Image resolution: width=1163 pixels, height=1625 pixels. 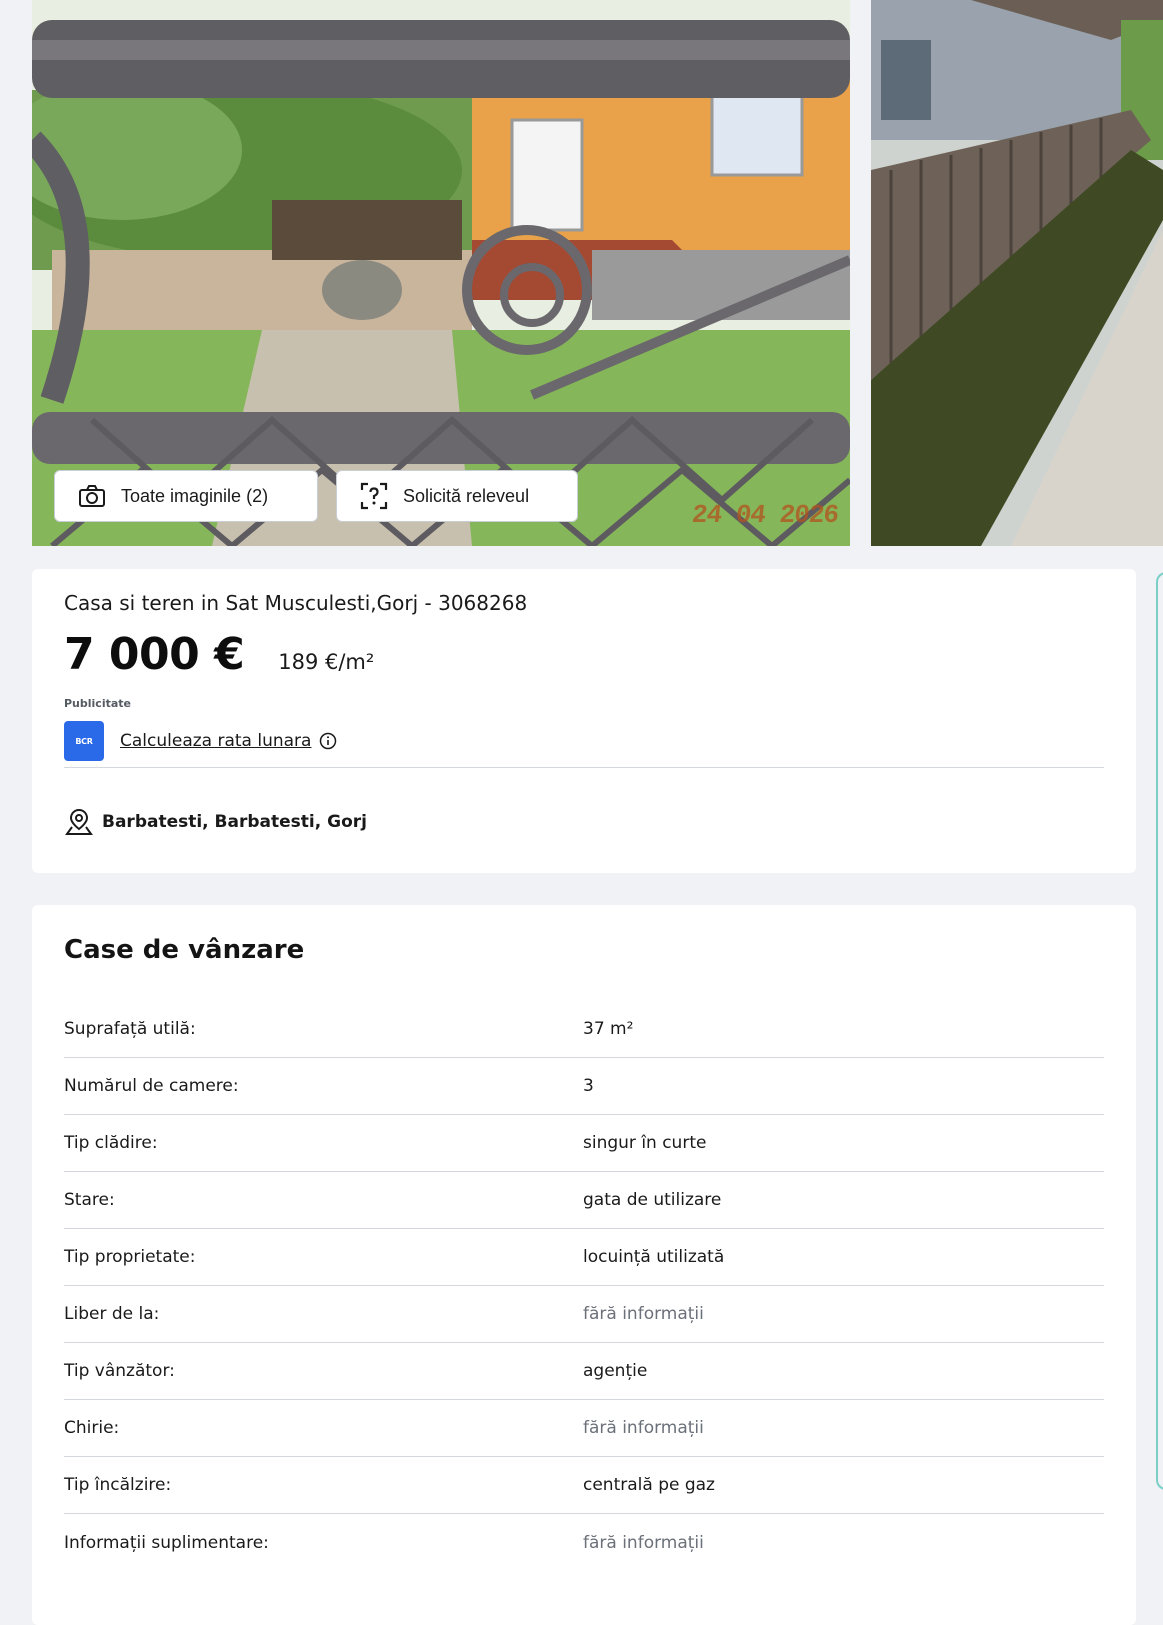 What do you see at coordinates (645, 1143) in the screenshot?
I see `detail-value: singur în curte` at bounding box center [645, 1143].